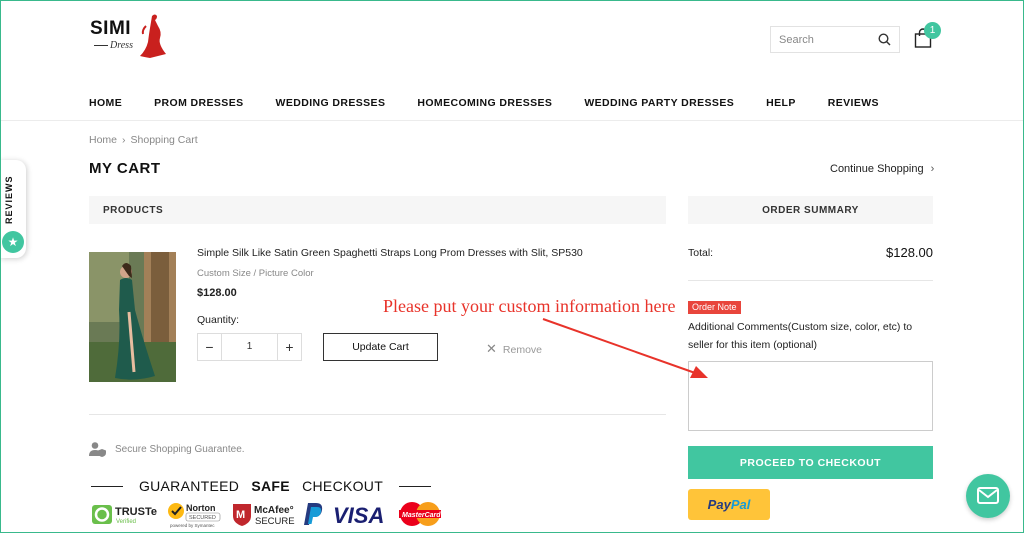 The height and width of the screenshot is (533, 1024). What do you see at coordinates (729, 504) in the screenshot?
I see `paypal-checkout-button: PayPal` at bounding box center [729, 504].